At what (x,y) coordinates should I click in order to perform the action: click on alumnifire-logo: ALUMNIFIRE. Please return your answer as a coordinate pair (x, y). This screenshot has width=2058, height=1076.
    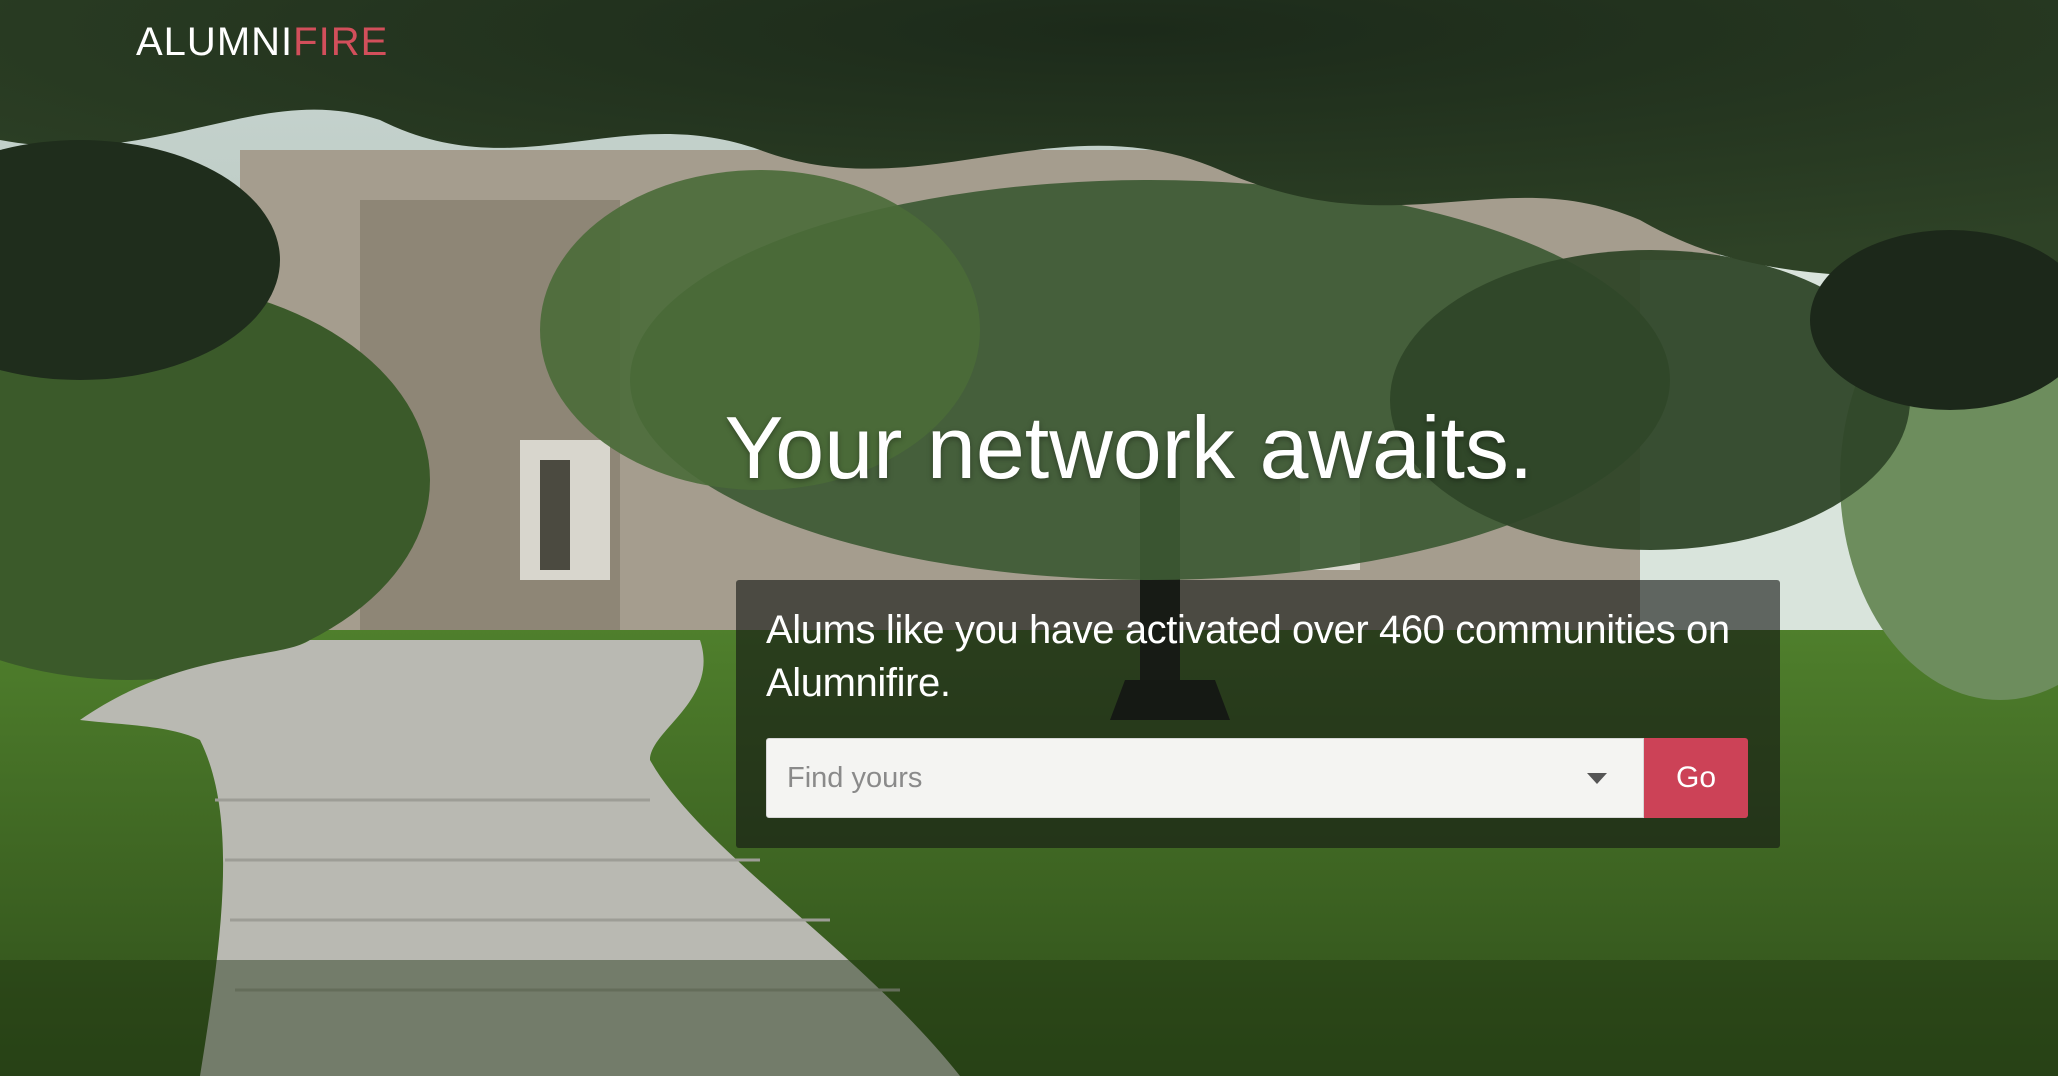
    Looking at the image, I should click on (262, 42).